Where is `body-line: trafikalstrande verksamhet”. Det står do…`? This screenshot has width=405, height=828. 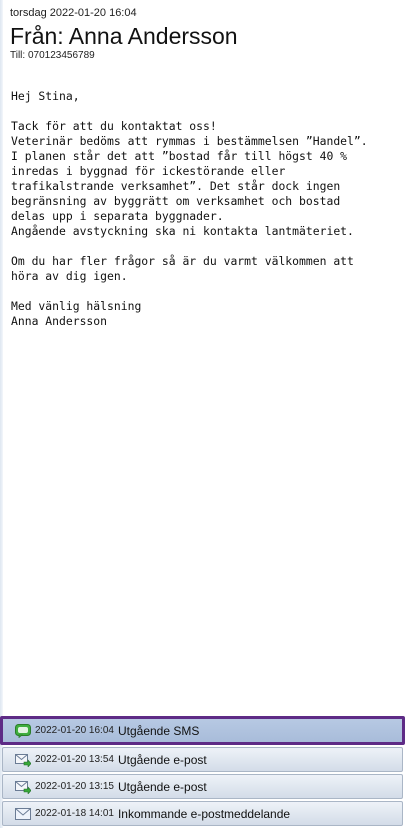
body-line: trafikalstrande verksamhet”. Det står do… is located at coordinates (176, 186).